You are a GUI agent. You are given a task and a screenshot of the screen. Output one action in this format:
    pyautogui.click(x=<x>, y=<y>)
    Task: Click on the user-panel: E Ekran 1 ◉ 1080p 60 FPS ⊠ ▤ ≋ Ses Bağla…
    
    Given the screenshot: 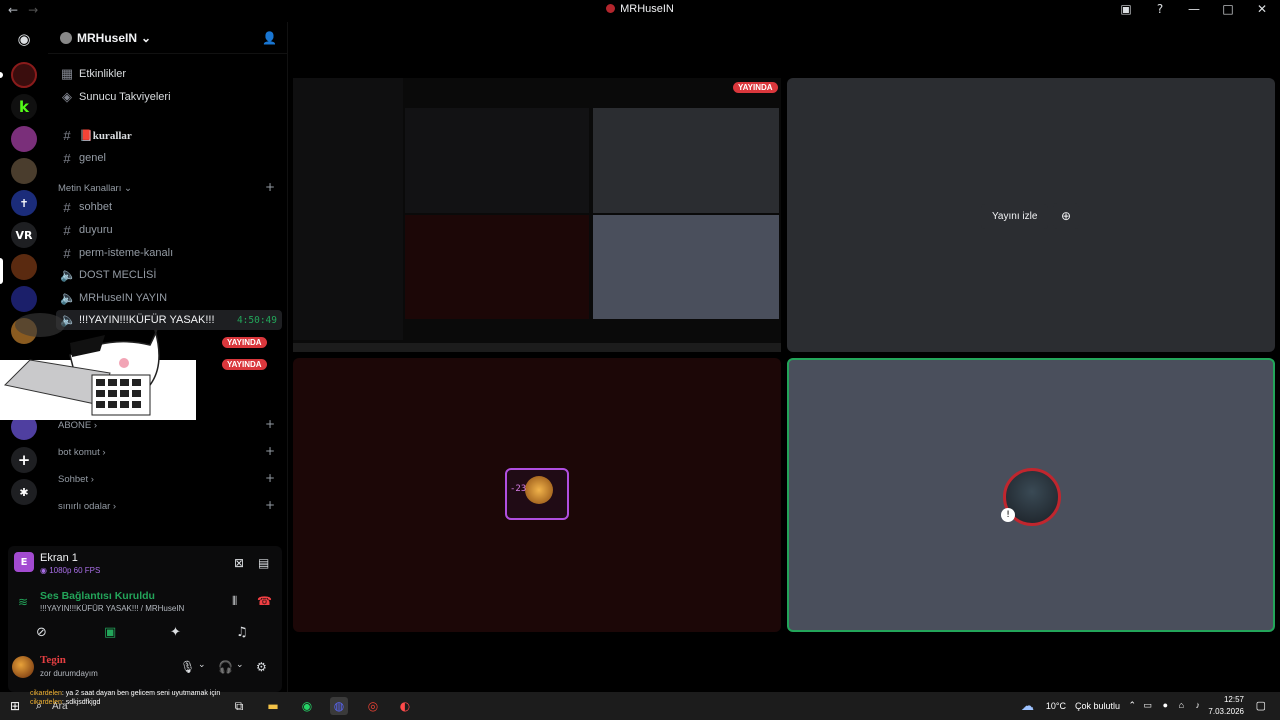 What is the action you would take?
    pyautogui.click(x=145, y=619)
    